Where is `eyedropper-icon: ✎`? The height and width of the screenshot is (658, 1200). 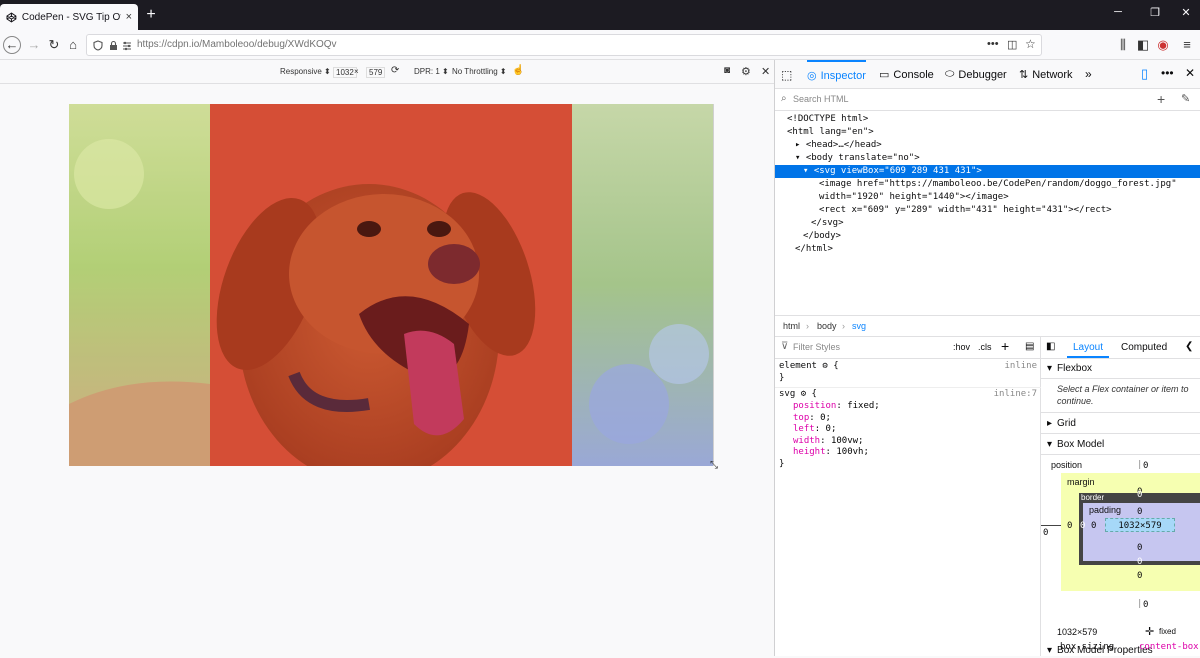
eyedropper-icon: ✎ is located at coordinates (1185, 98).